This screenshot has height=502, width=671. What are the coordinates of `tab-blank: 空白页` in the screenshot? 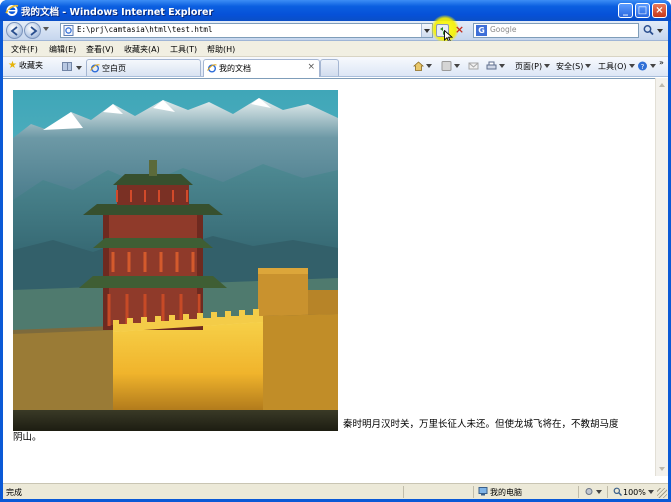 It's located at (143, 67).